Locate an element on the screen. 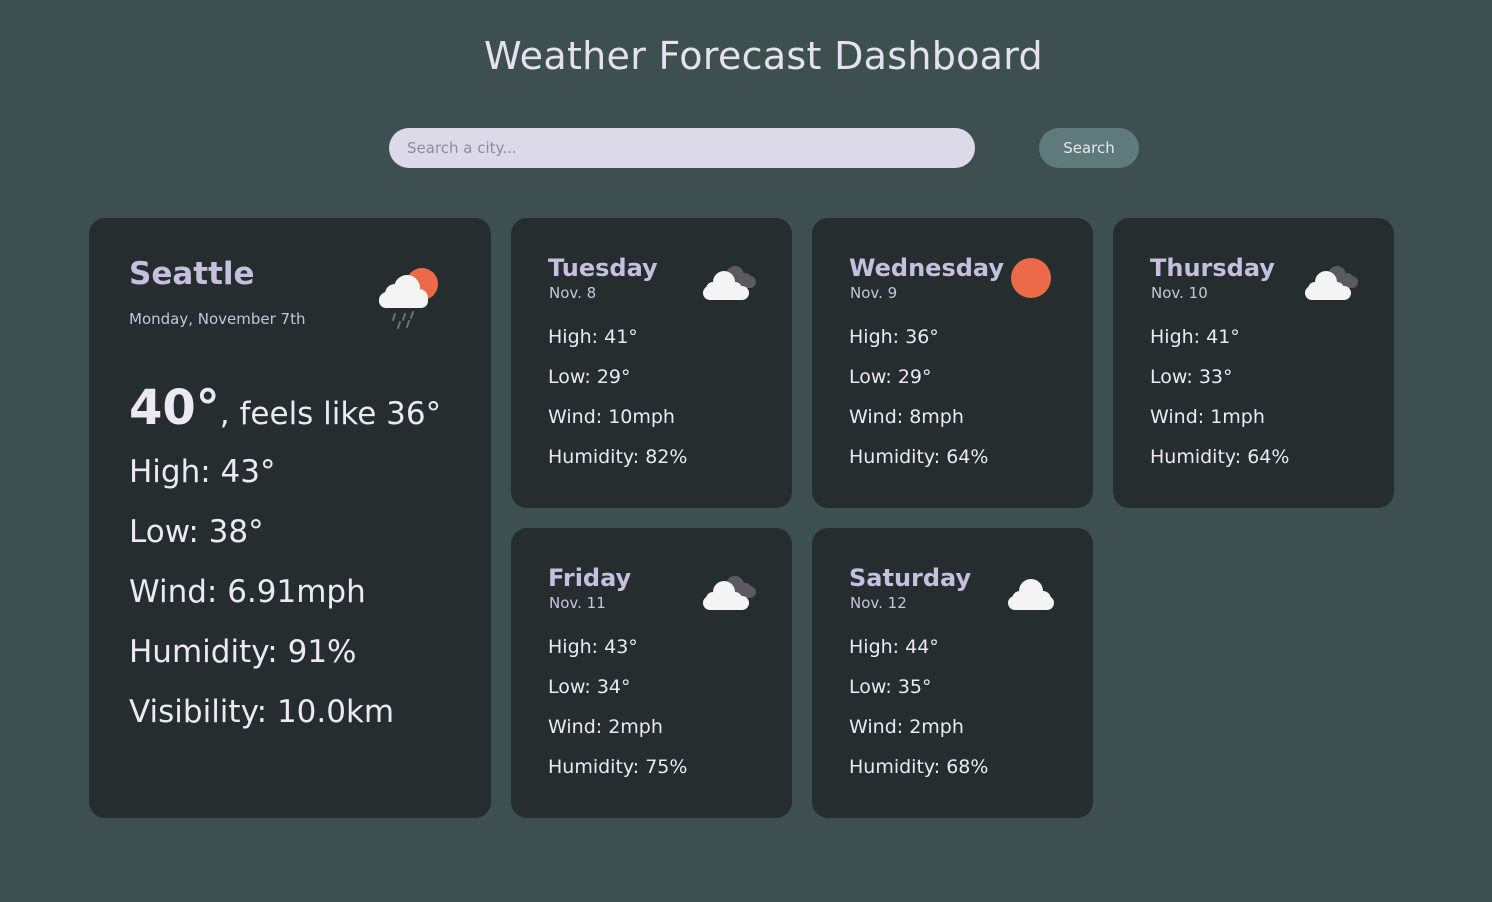 The width and height of the screenshot is (1492, 902). cloud-icon is located at coordinates (1031, 594).